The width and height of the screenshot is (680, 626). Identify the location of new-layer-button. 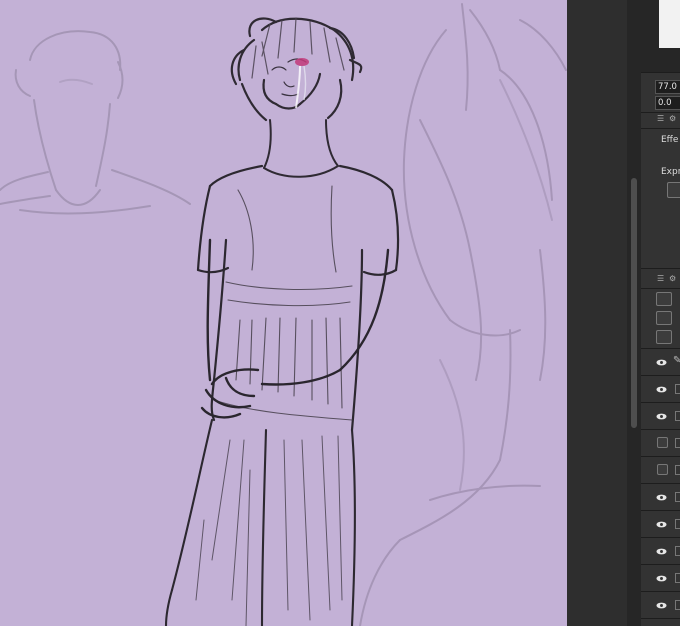
(664, 299).